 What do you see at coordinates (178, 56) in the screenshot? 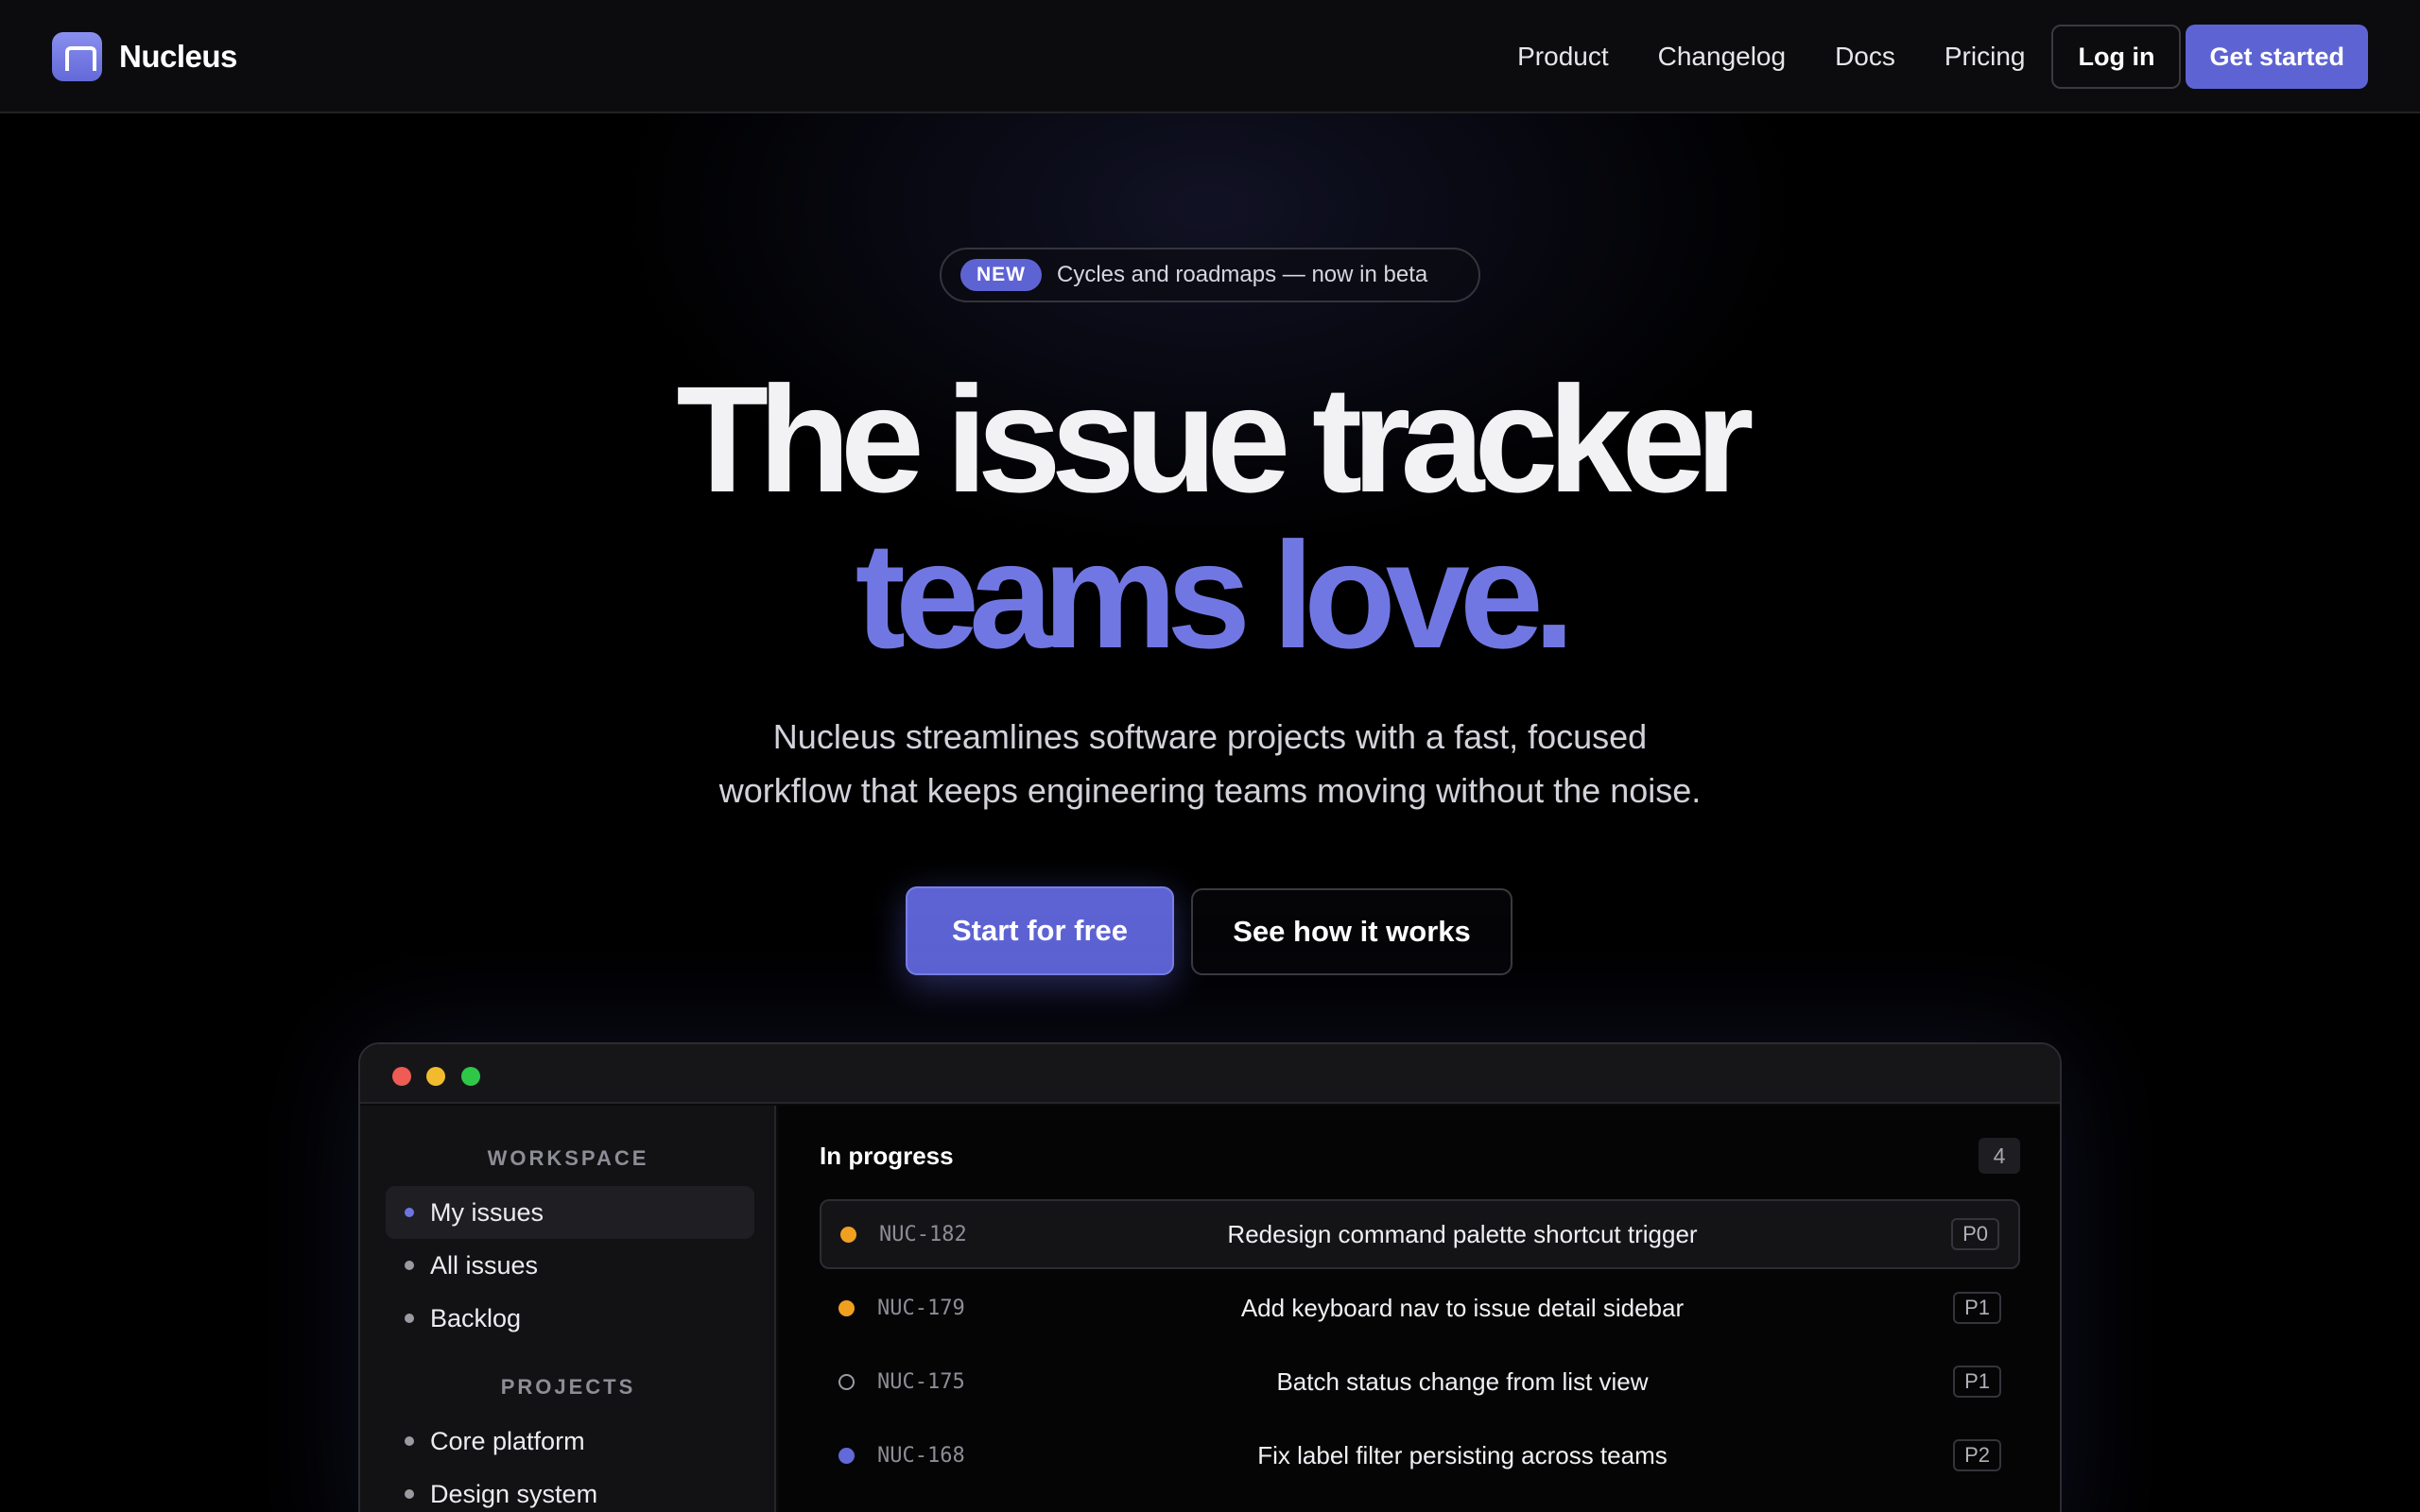
I see `brand-name: Nucleus` at bounding box center [178, 56].